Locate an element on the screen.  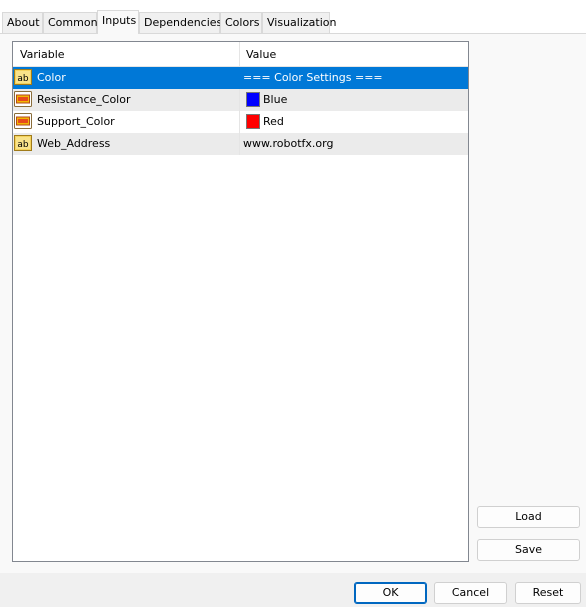
tab-colors-label: Colors is located at coordinates (242, 22).